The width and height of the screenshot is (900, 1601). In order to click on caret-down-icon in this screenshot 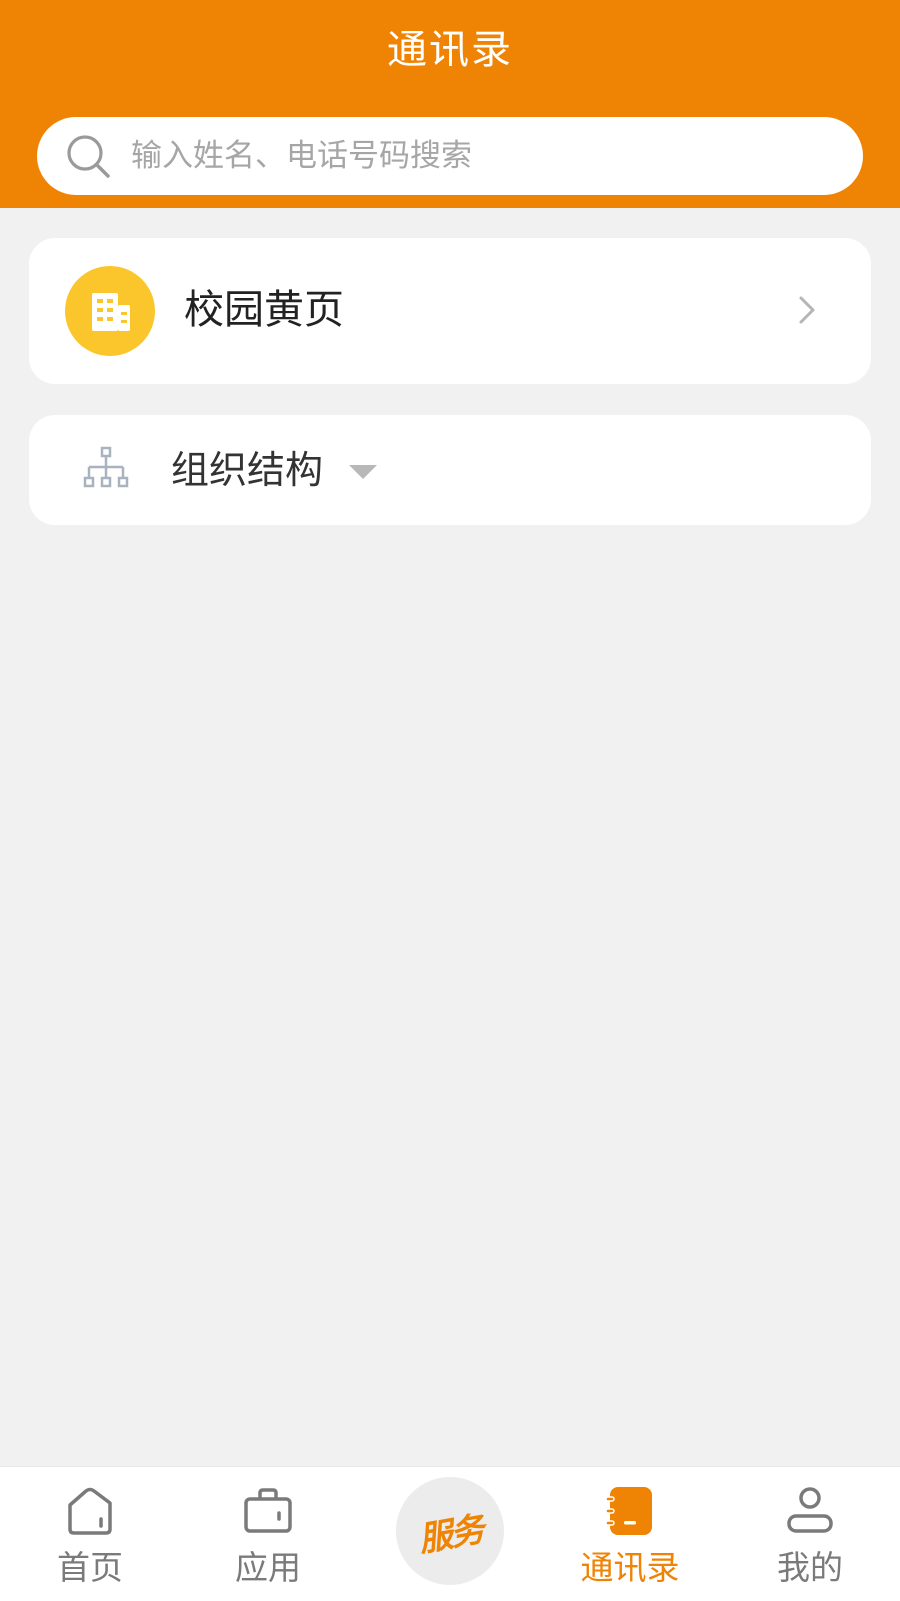, I will do `click(363, 472)`.